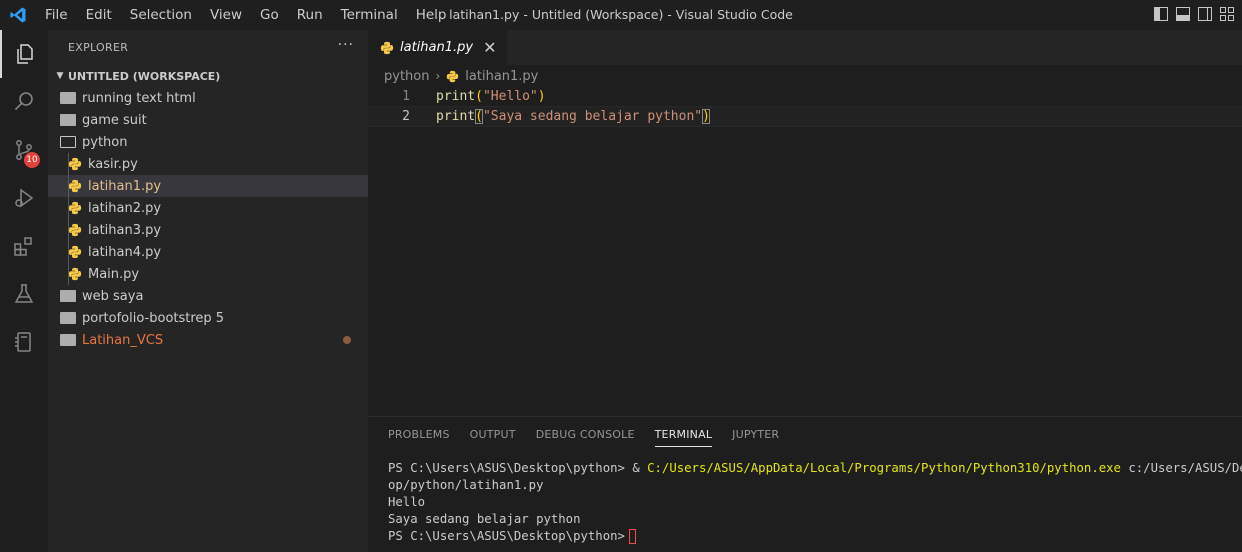 The height and width of the screenshot is (552, 1242). Describe the element at coordinates (419, 435) in the screenshot. I see `tab-problems: PROBLEMS` at that location.